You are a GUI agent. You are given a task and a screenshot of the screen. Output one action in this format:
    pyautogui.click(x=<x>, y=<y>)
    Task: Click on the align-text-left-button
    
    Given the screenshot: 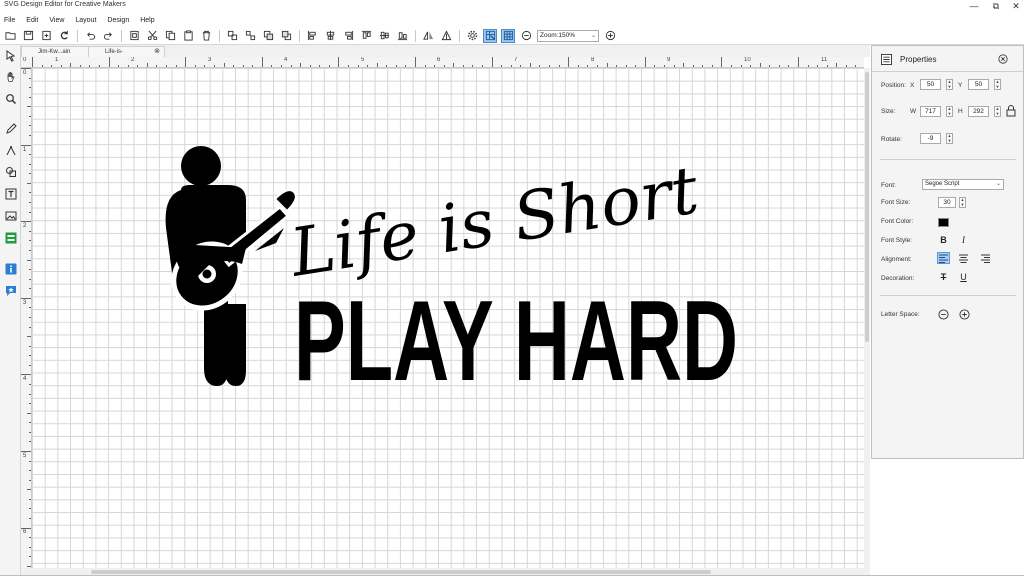 What is the action you would take?
    pyautogui.click(x=943, y=258)
    